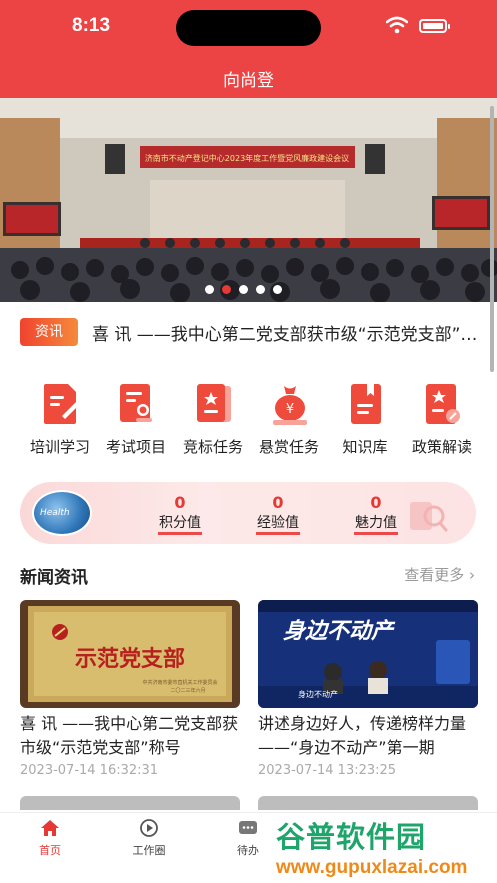 The height and width of the screenshot is (883, 497). Describe the element at coordinates (131, 736) in the screenshot. I see `news-title: 喜 讯 ——我中心第二党支部获市级“示范党支部”称号` at that location.